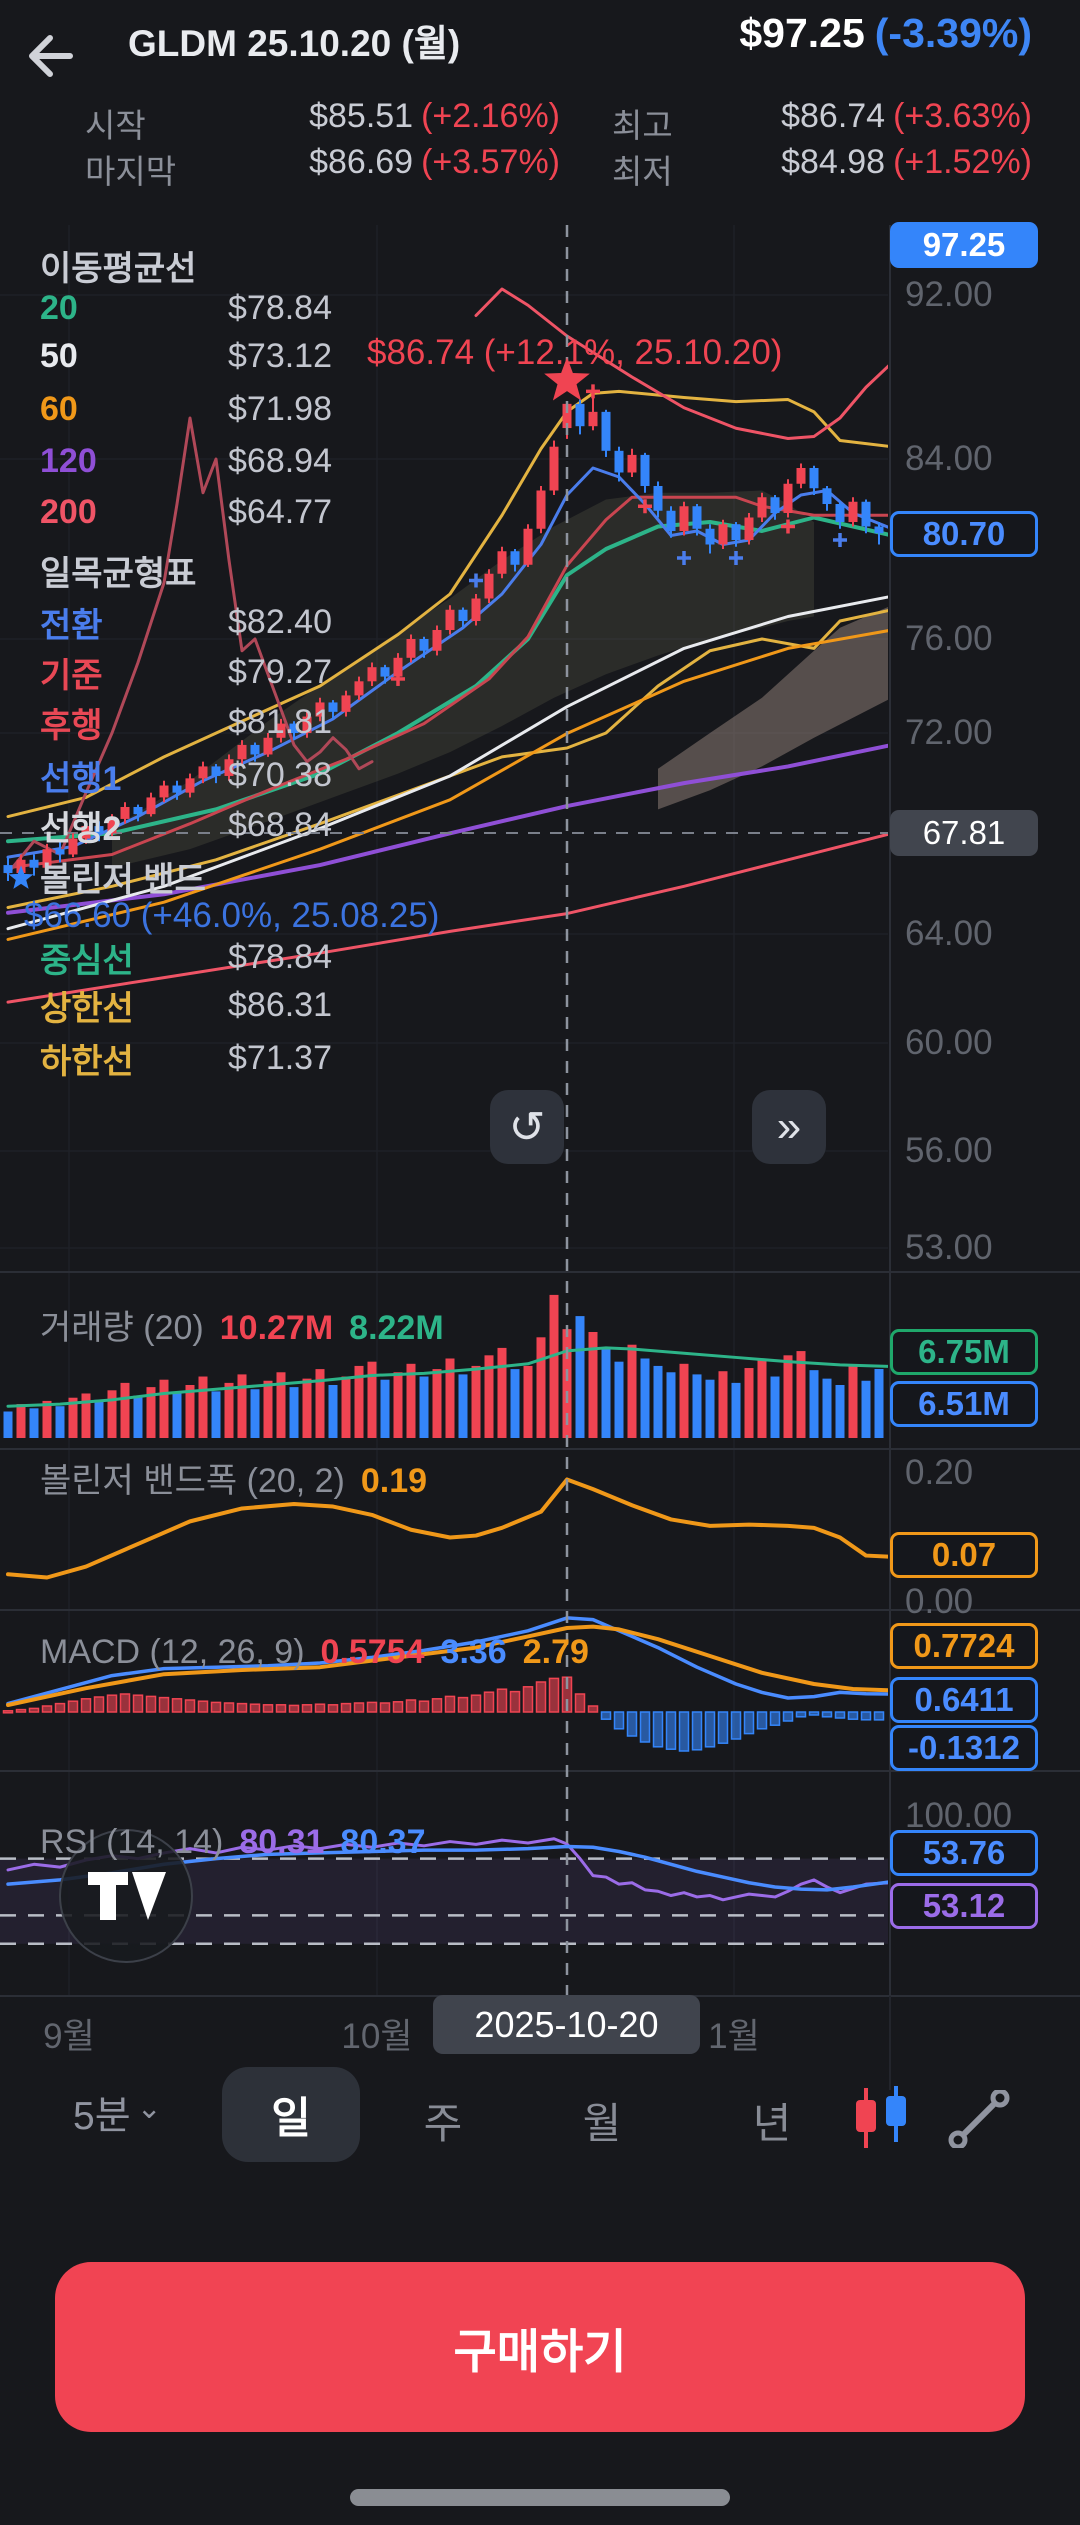 The height and width of the screenshot is (2525, 1080). I want to click on legend-item: 전환 $82.40, so click(186, 622).